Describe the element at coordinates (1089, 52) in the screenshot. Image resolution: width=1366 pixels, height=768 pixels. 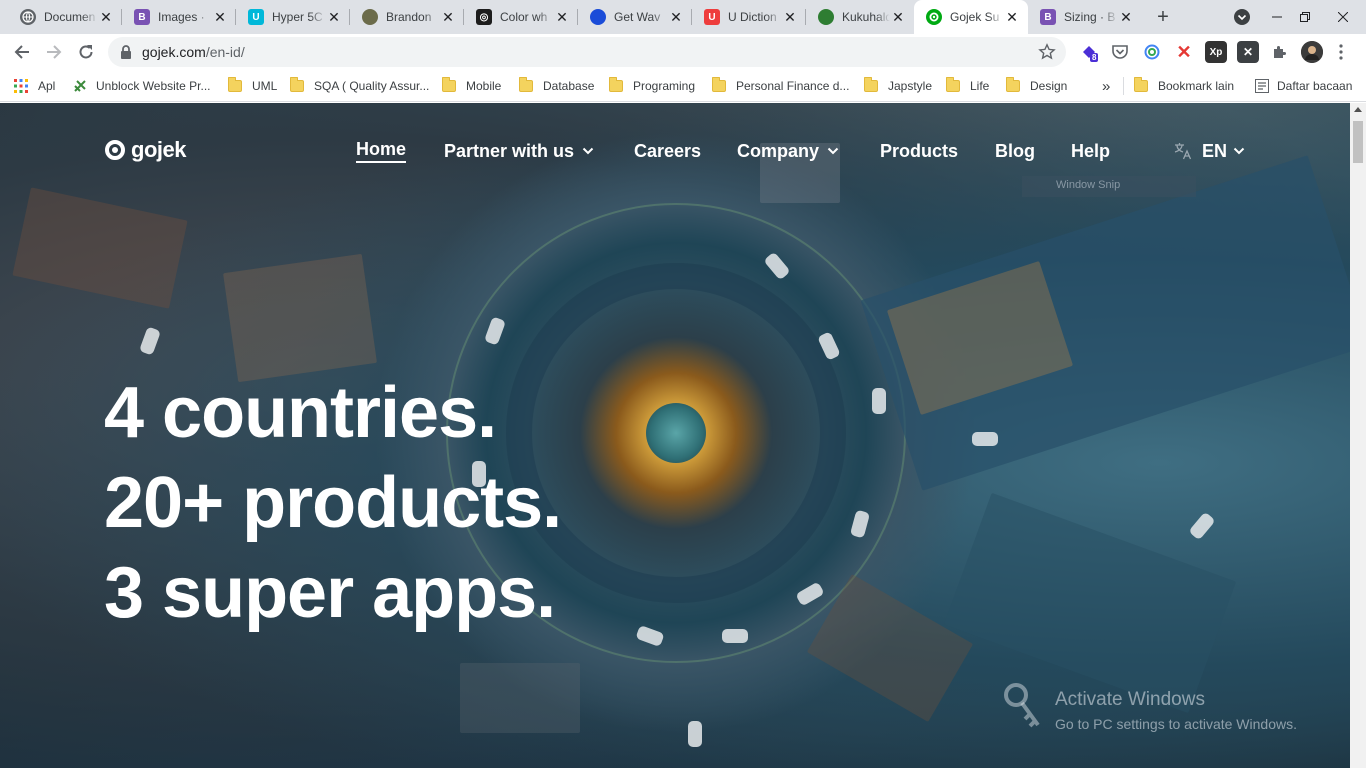
I see `extension-icon: 8` at that location.